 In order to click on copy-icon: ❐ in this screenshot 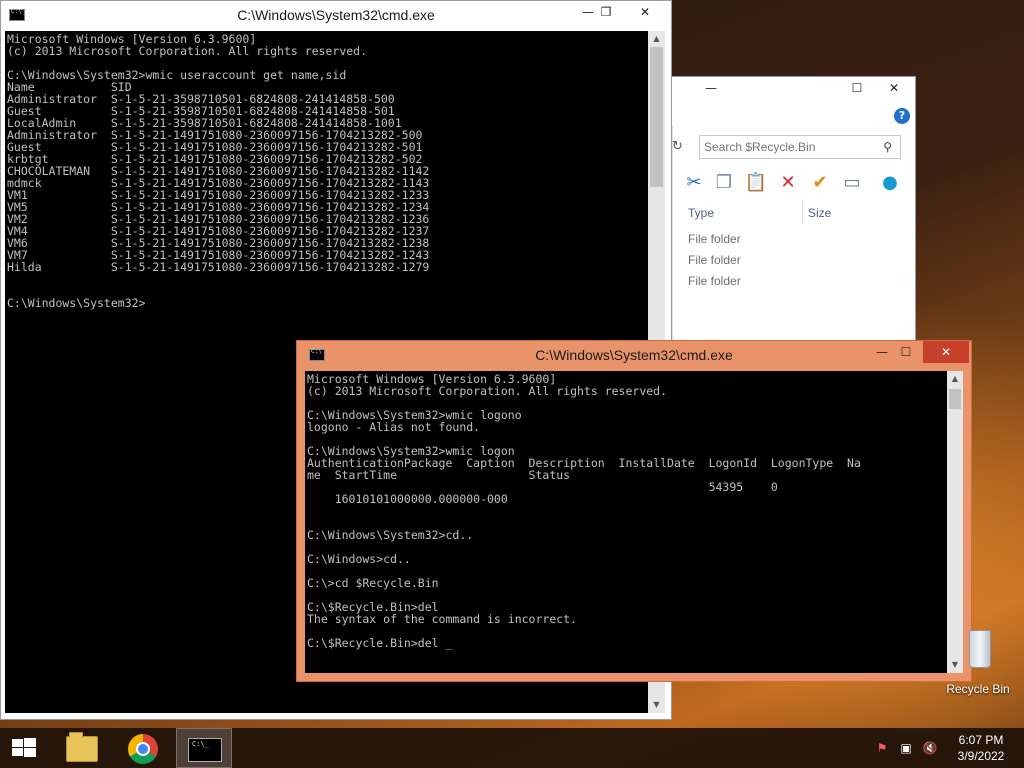, I will do `click(724, 183)`.